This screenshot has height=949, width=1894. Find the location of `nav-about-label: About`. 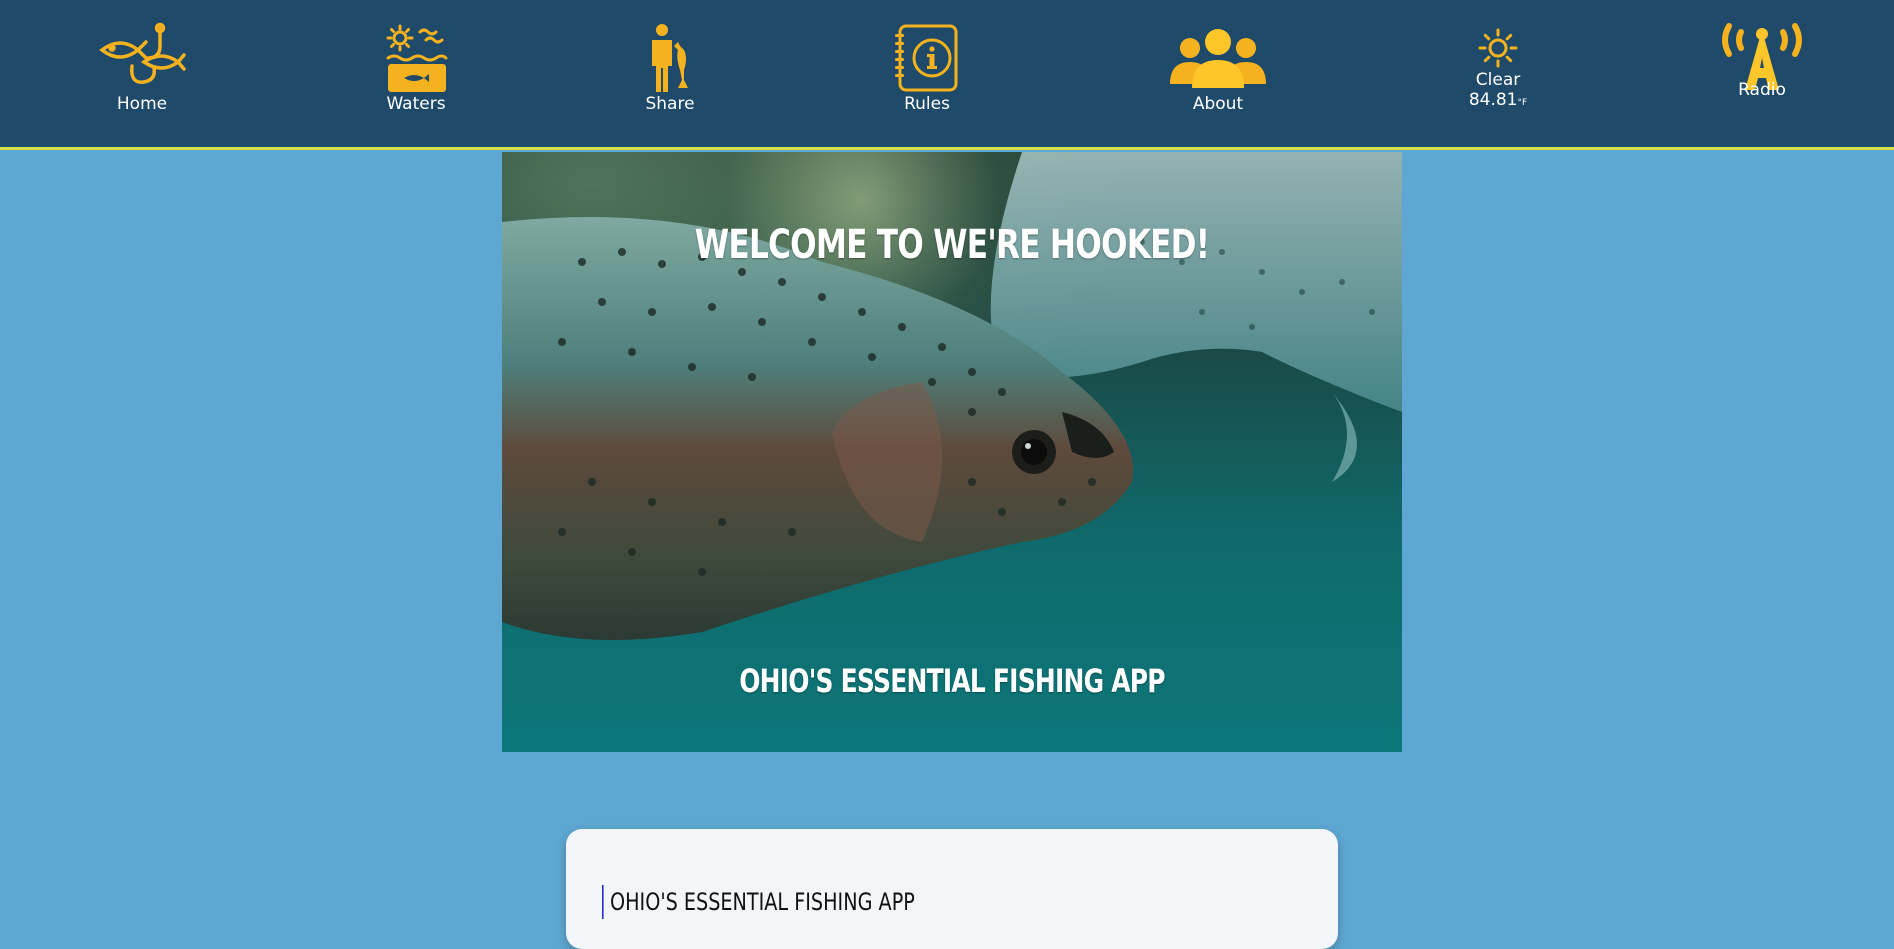

nav-about-label: About is located at coordinates (1218, 104).